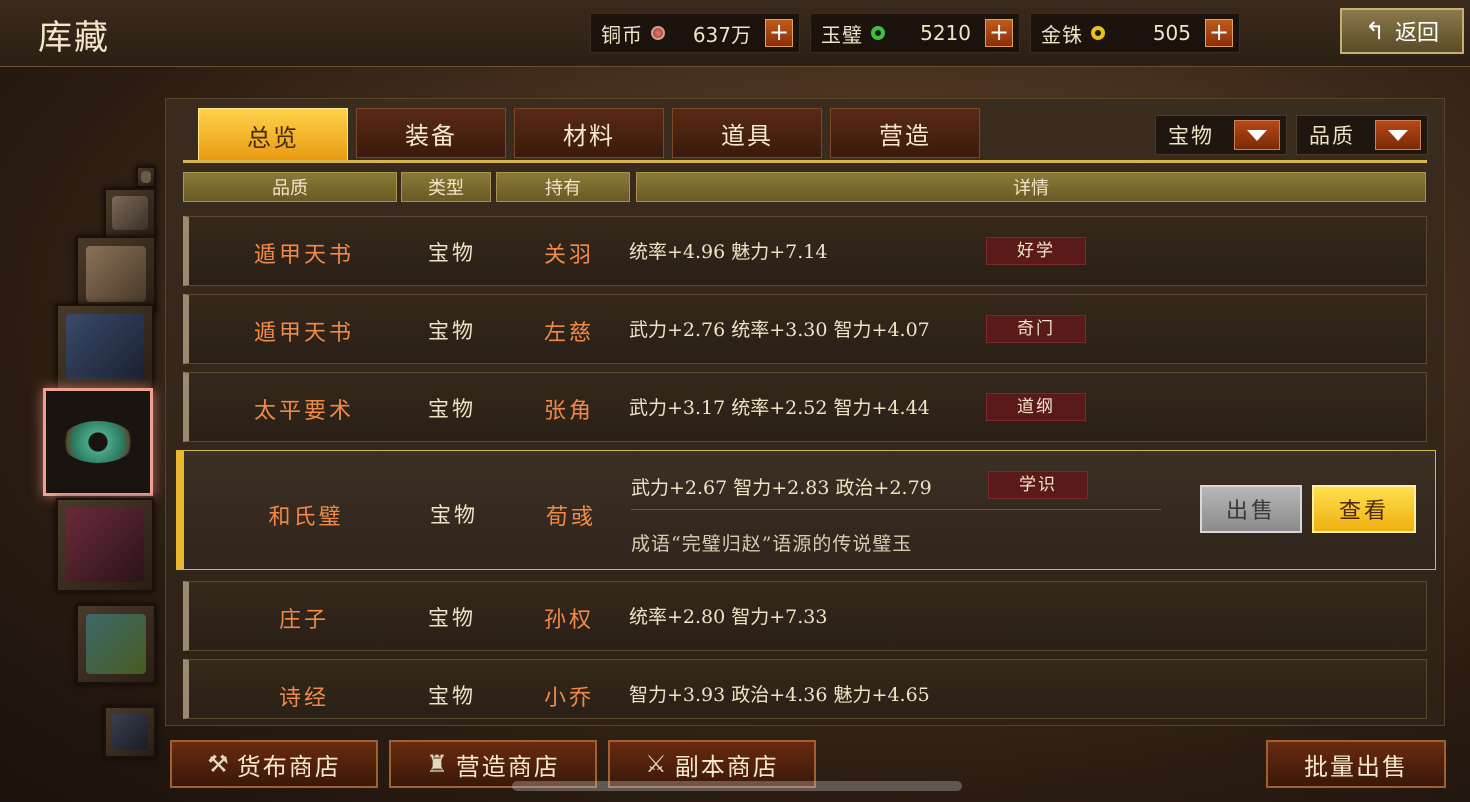 Image resolution: width=1470 pixels, height=802 pixels. What do you see at coordinates (1332, 136) in the screenshot?
I see `quality-filter-value: 品质` at bounding box center [1332, 136].